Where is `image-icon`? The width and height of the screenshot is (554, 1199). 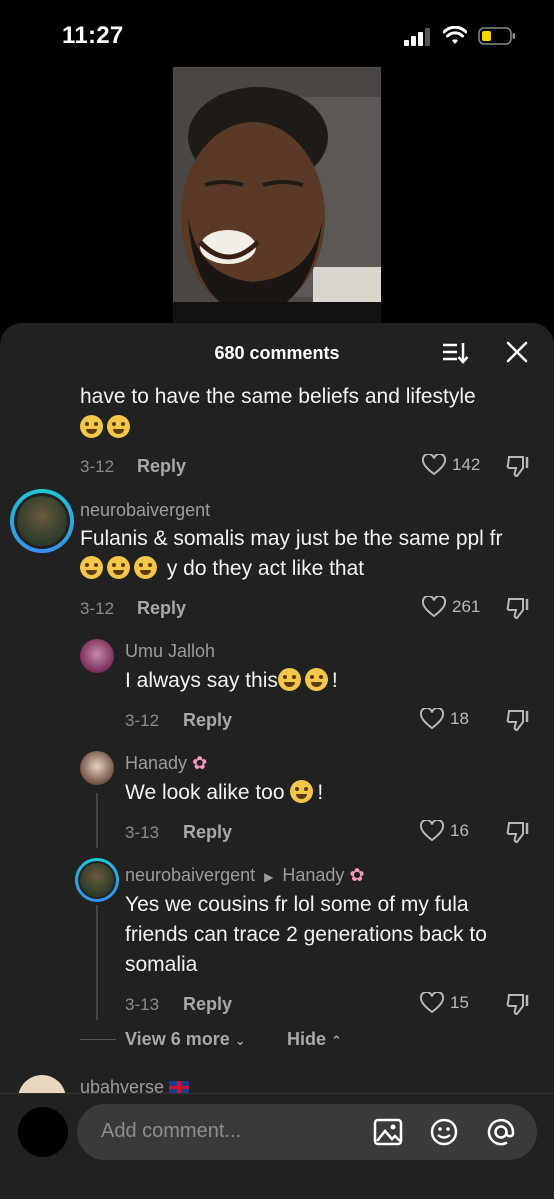 image-icon is located at coordinates (388, 1132).